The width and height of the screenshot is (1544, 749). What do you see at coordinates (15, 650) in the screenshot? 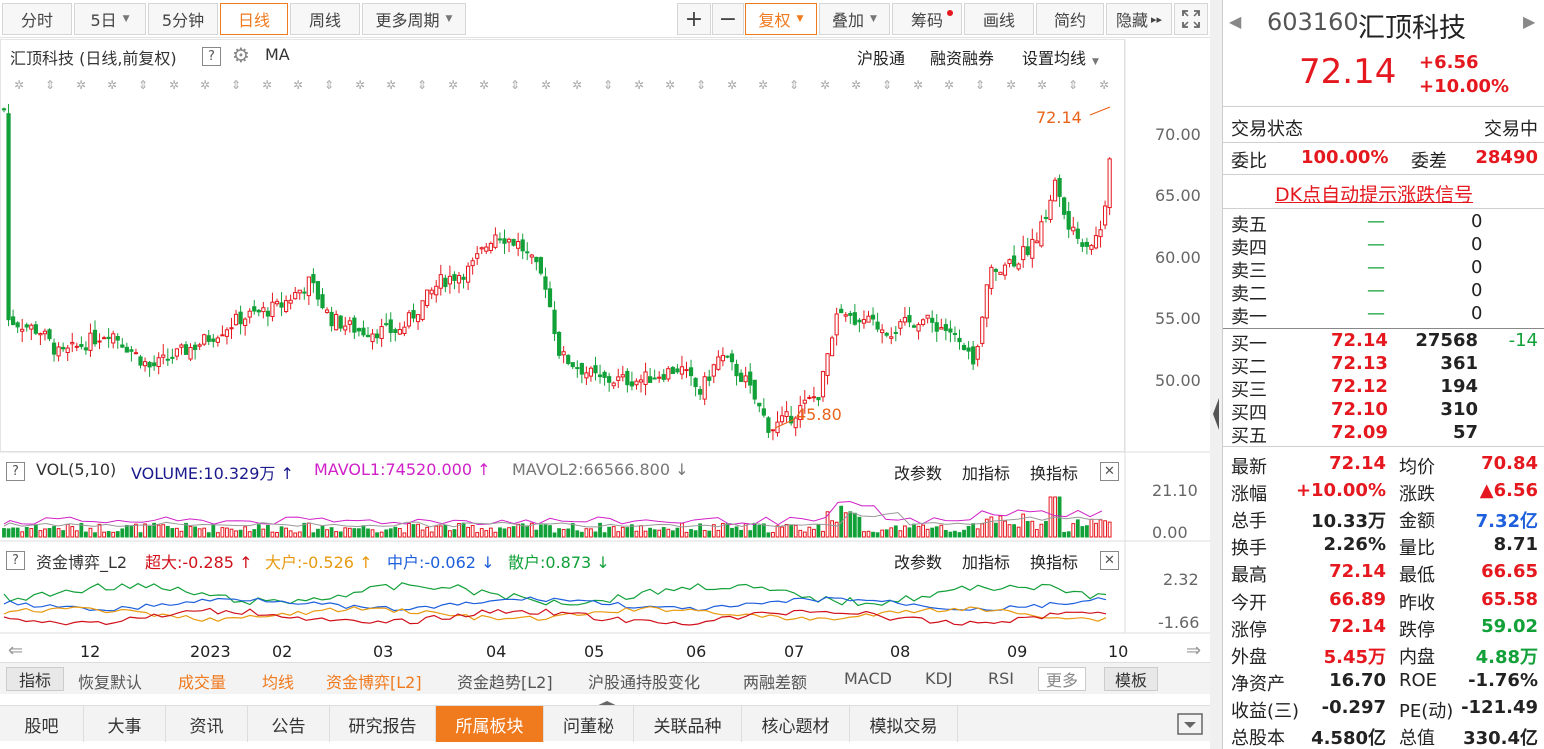
I see `scroll-left-button: ⇐` at bounding box center [15, 650].